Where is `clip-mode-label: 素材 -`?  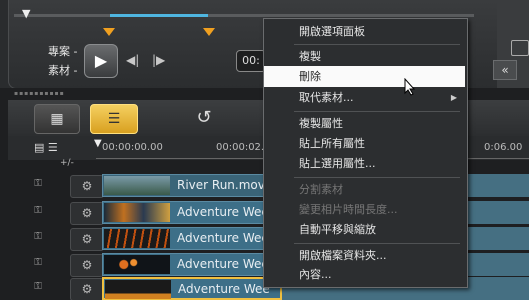 clip-mode-label: 素材 - is located at coordinates (62, 70).